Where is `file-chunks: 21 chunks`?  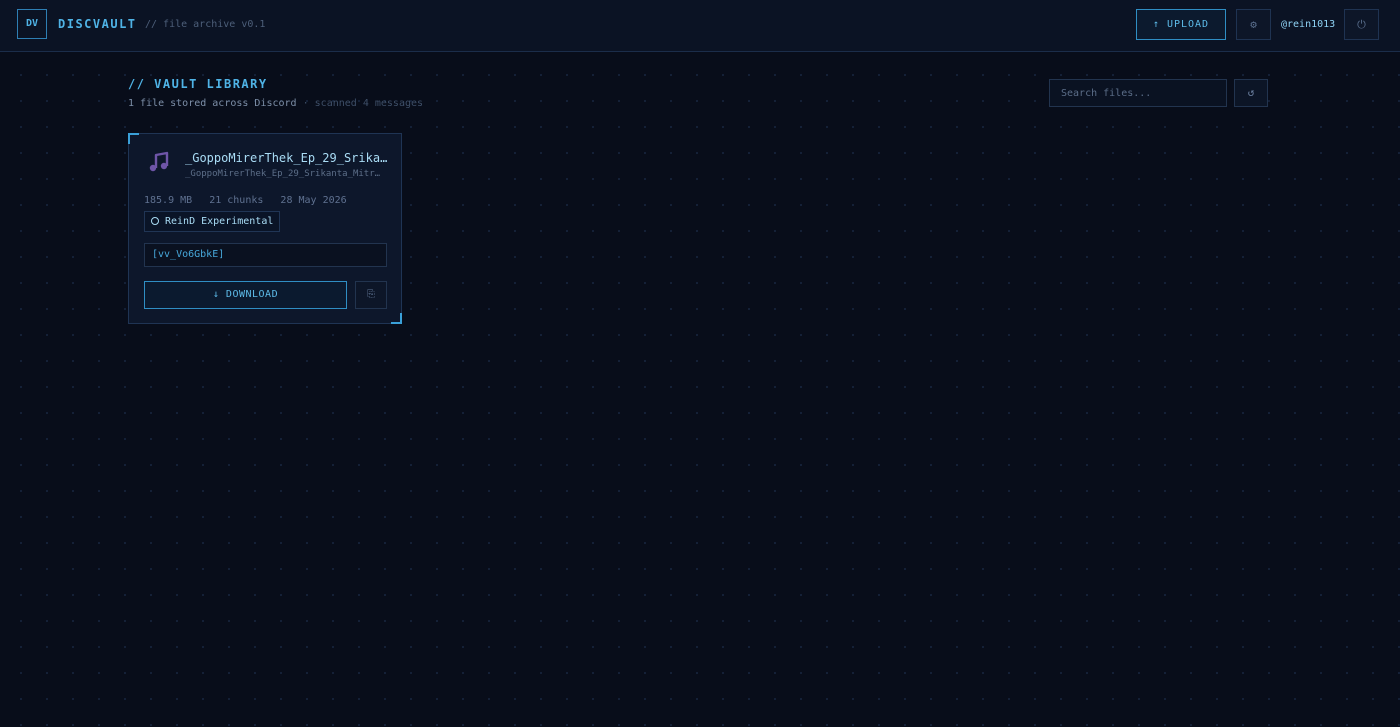 file-chunks: 21 chunks is located at coordinates (236, 200).